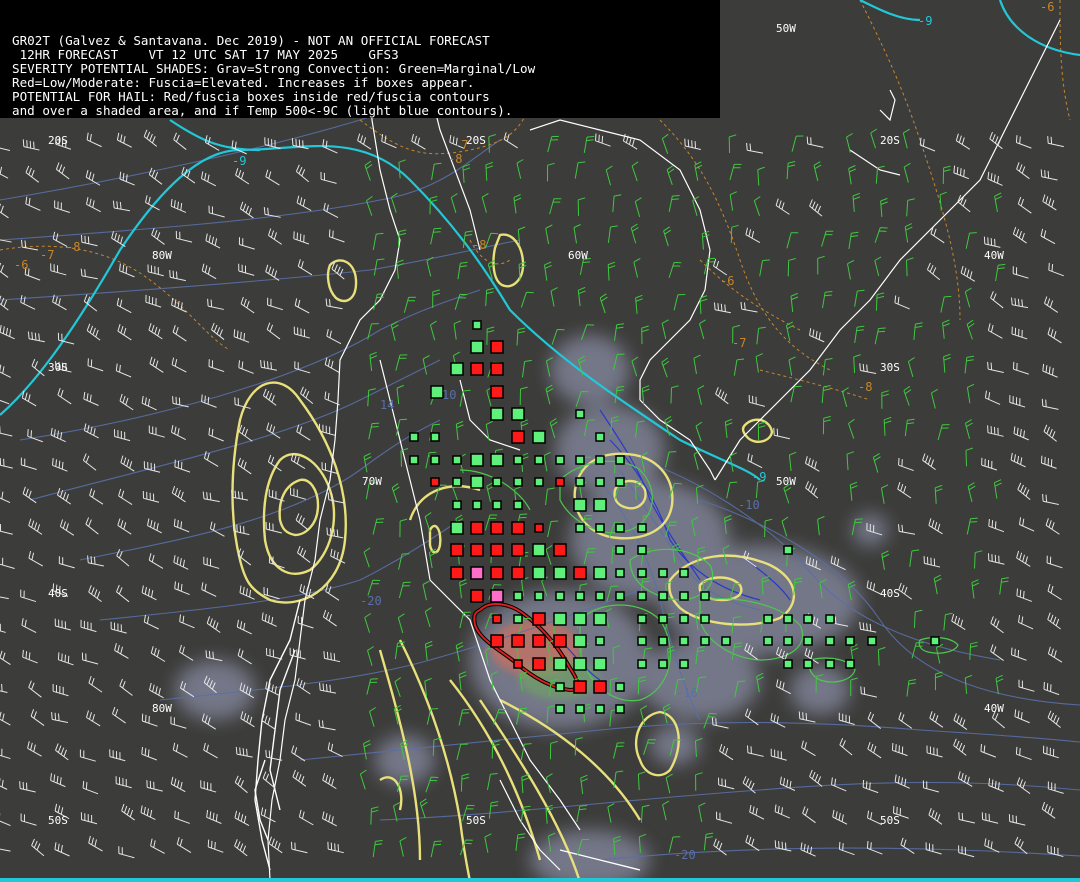 This screenshot has height=882, width=1080. Describe the element at coordinates (786, 28) in the screenshot. I see `lon-label: 50W` at that location.